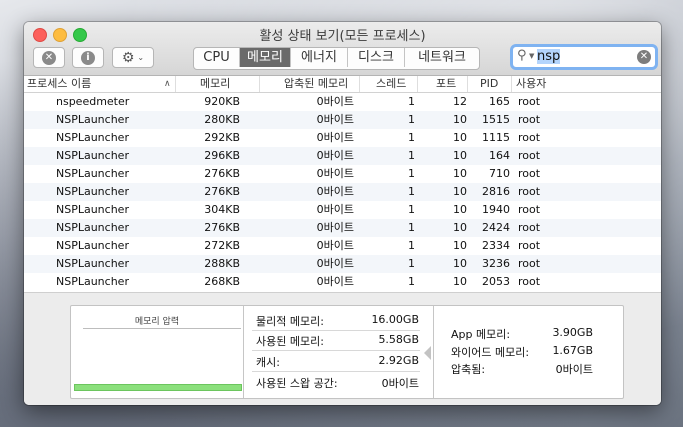  I want to click on column-ports: 포트, so click(443, 84).